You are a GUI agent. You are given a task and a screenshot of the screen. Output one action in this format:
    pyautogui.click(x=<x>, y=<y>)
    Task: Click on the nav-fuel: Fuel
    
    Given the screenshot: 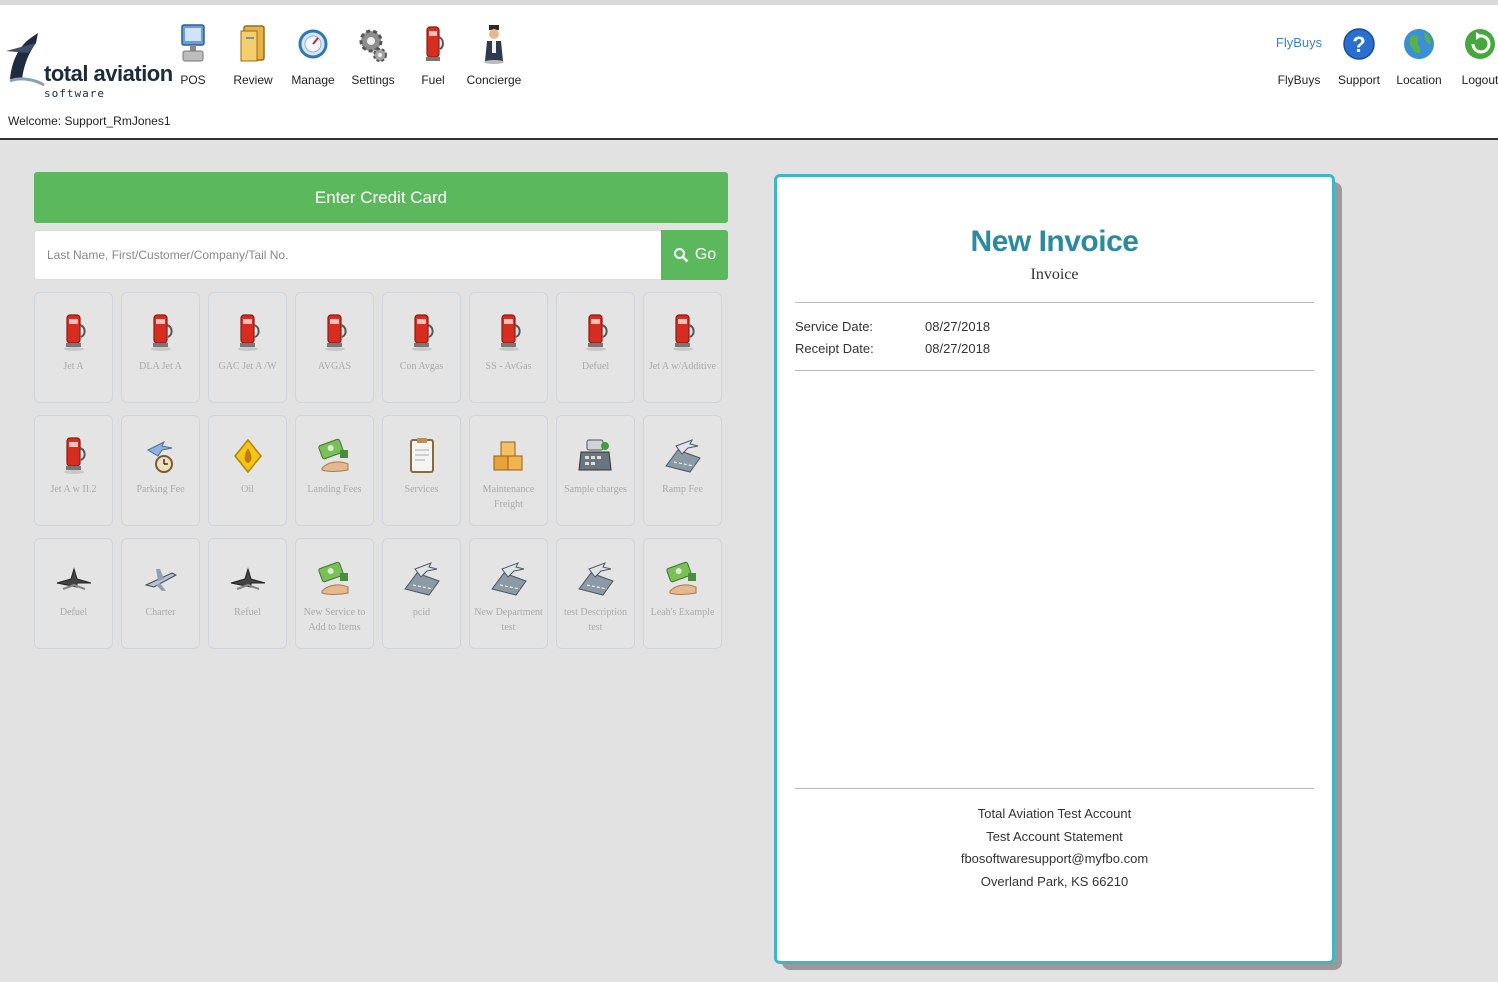 What is the action you would take?
    pyautogui.click(x=433, y=59)
    